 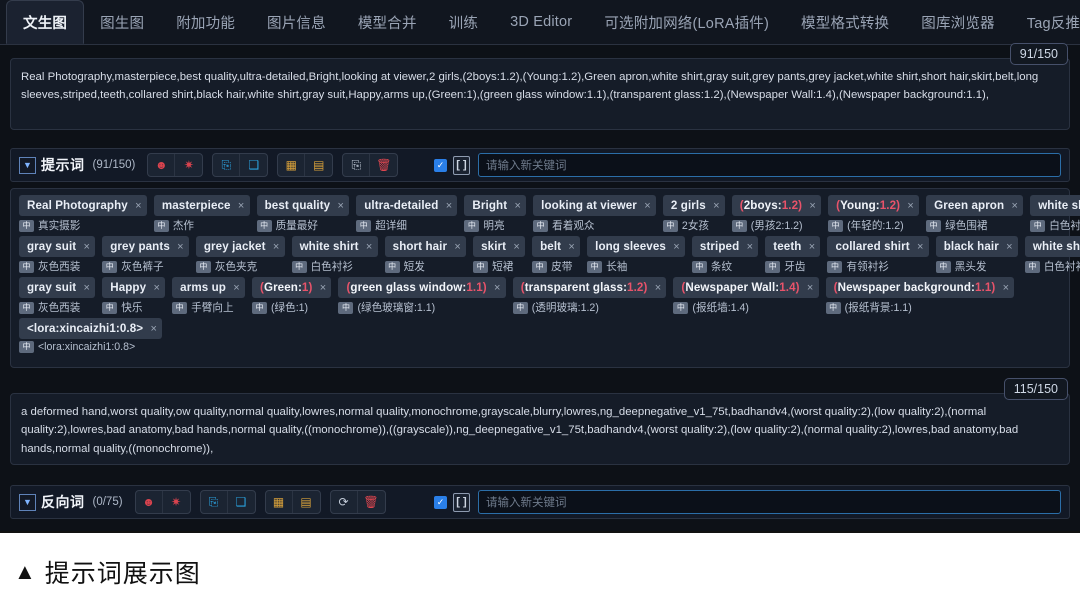 What do you see at coordinates (589, 287) in the screenshot?
I see `tag-chip: (transparent glass:1.2) ×` at bounding box center [589, 287].